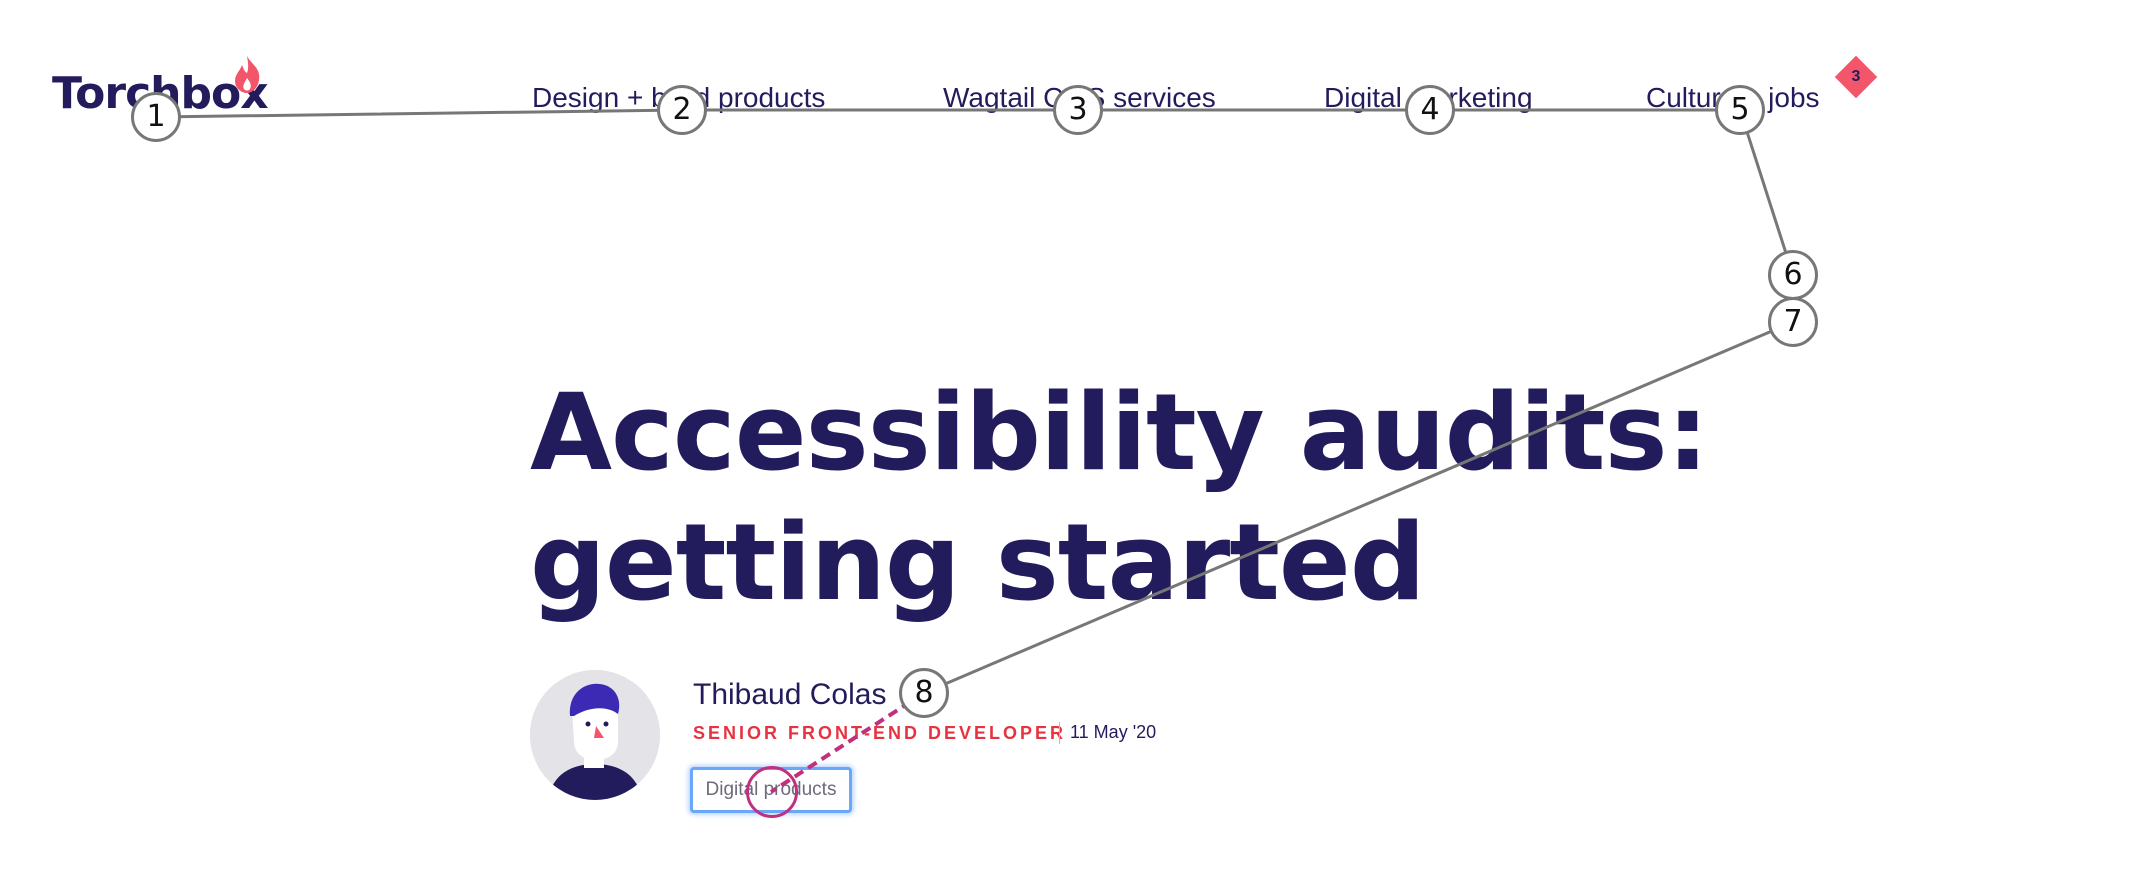  Describe the element at coordinates (1119, 432) in the screenshot. I see `page-title-line-1: Accessibility audits:` at that location.